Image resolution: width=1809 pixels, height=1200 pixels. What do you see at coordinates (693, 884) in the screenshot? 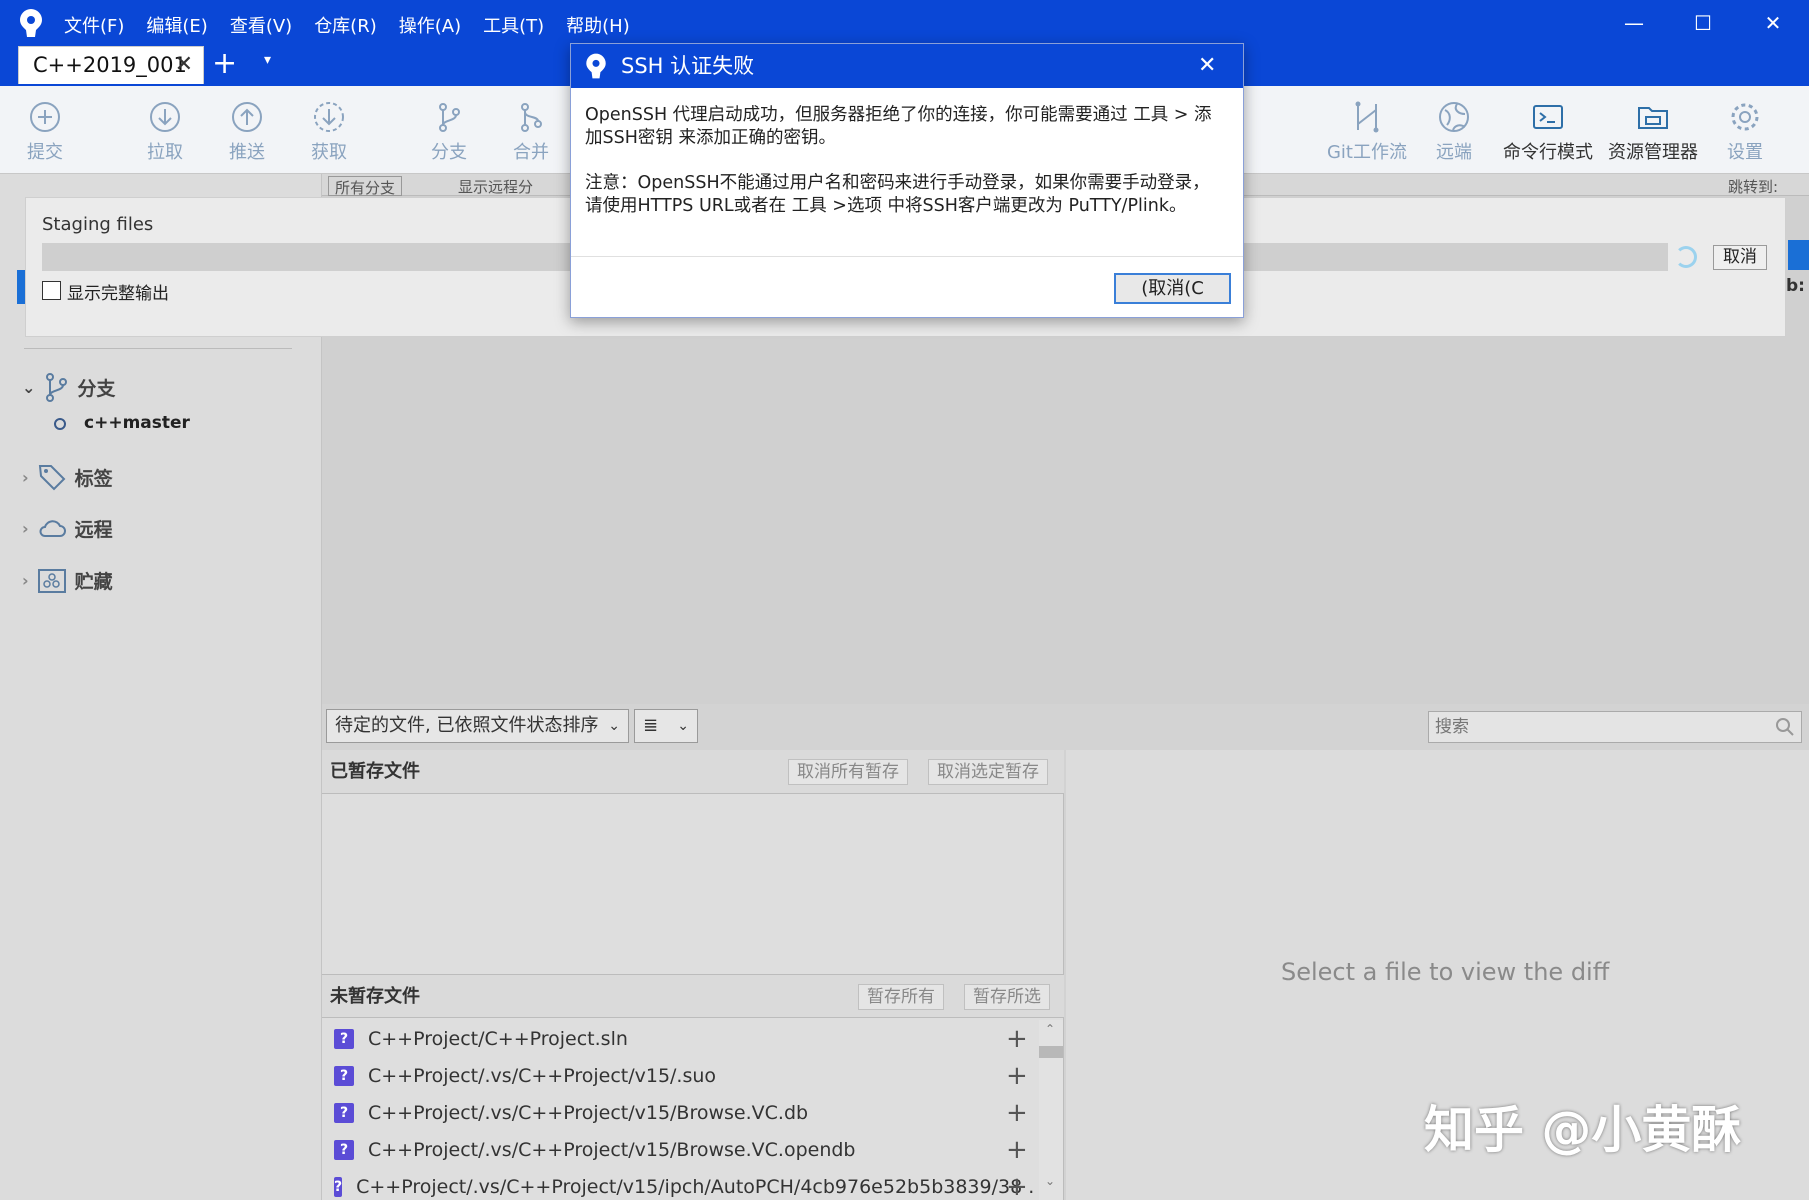
I see `staged-files-list` at bounding box center [693, 884].